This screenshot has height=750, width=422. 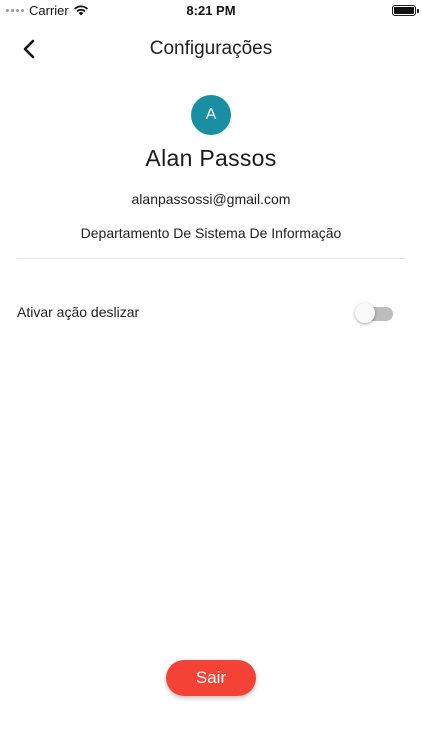 I want to click on toggle-thumb, so click(x=365, y=313).